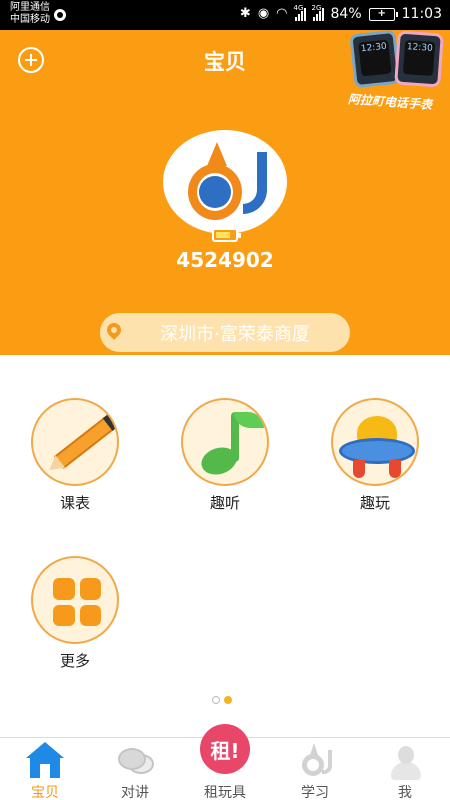 The image size is (450, 800). Describe the element at coordinates (225, 15) in the screenshot. I see `status-bar: 阿里通信 中国移动 ✱ ◉ ◠ 4G 2G 84% + 11:03` at that location.